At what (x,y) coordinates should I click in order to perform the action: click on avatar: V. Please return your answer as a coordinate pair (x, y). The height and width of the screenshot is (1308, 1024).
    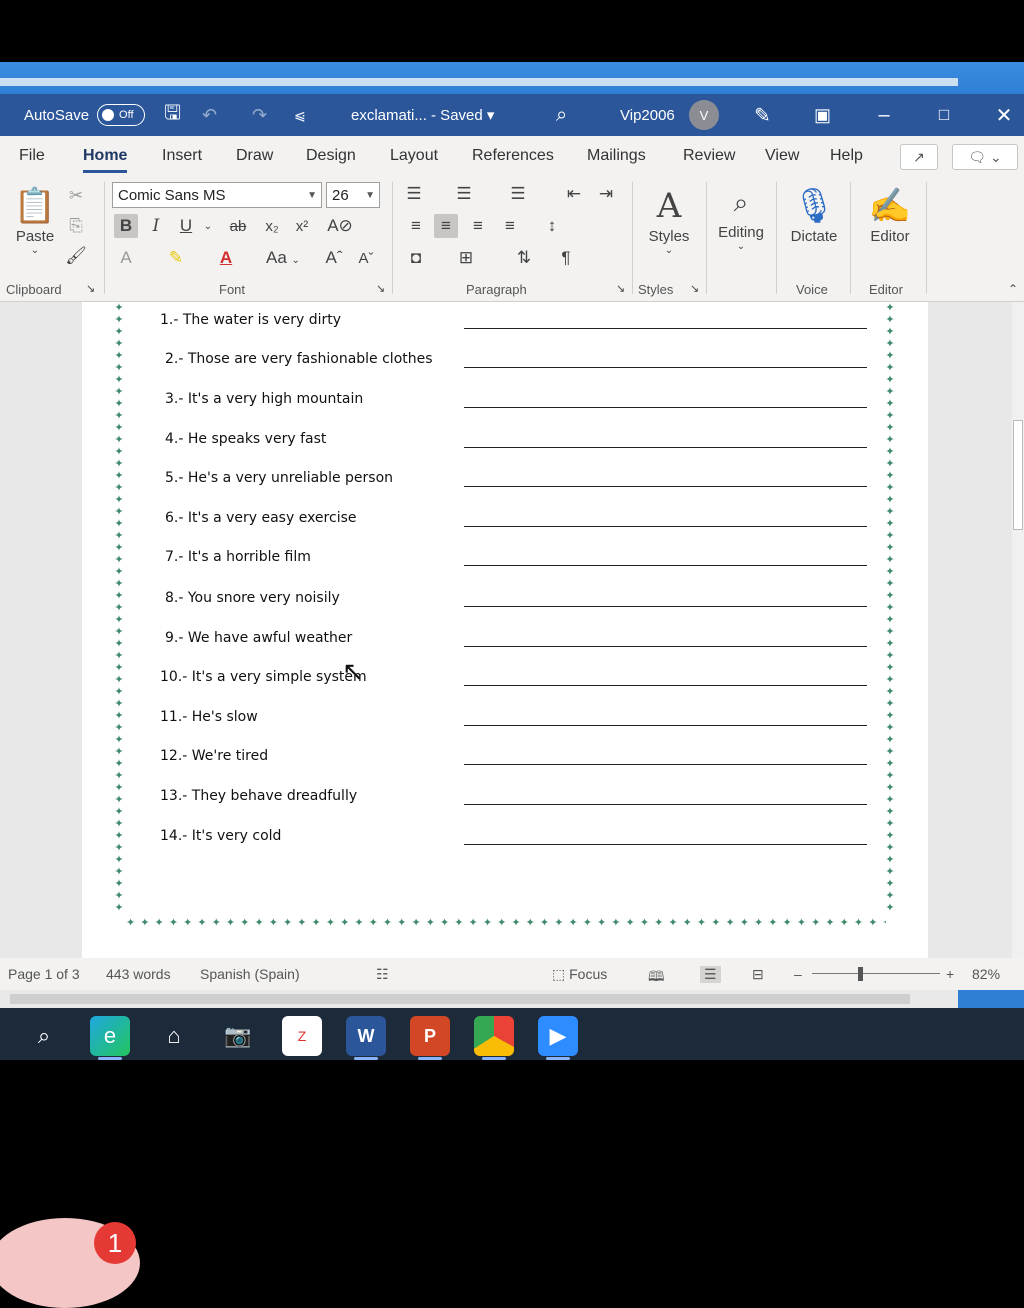
    Looking at the image, I should click on (704, 115).